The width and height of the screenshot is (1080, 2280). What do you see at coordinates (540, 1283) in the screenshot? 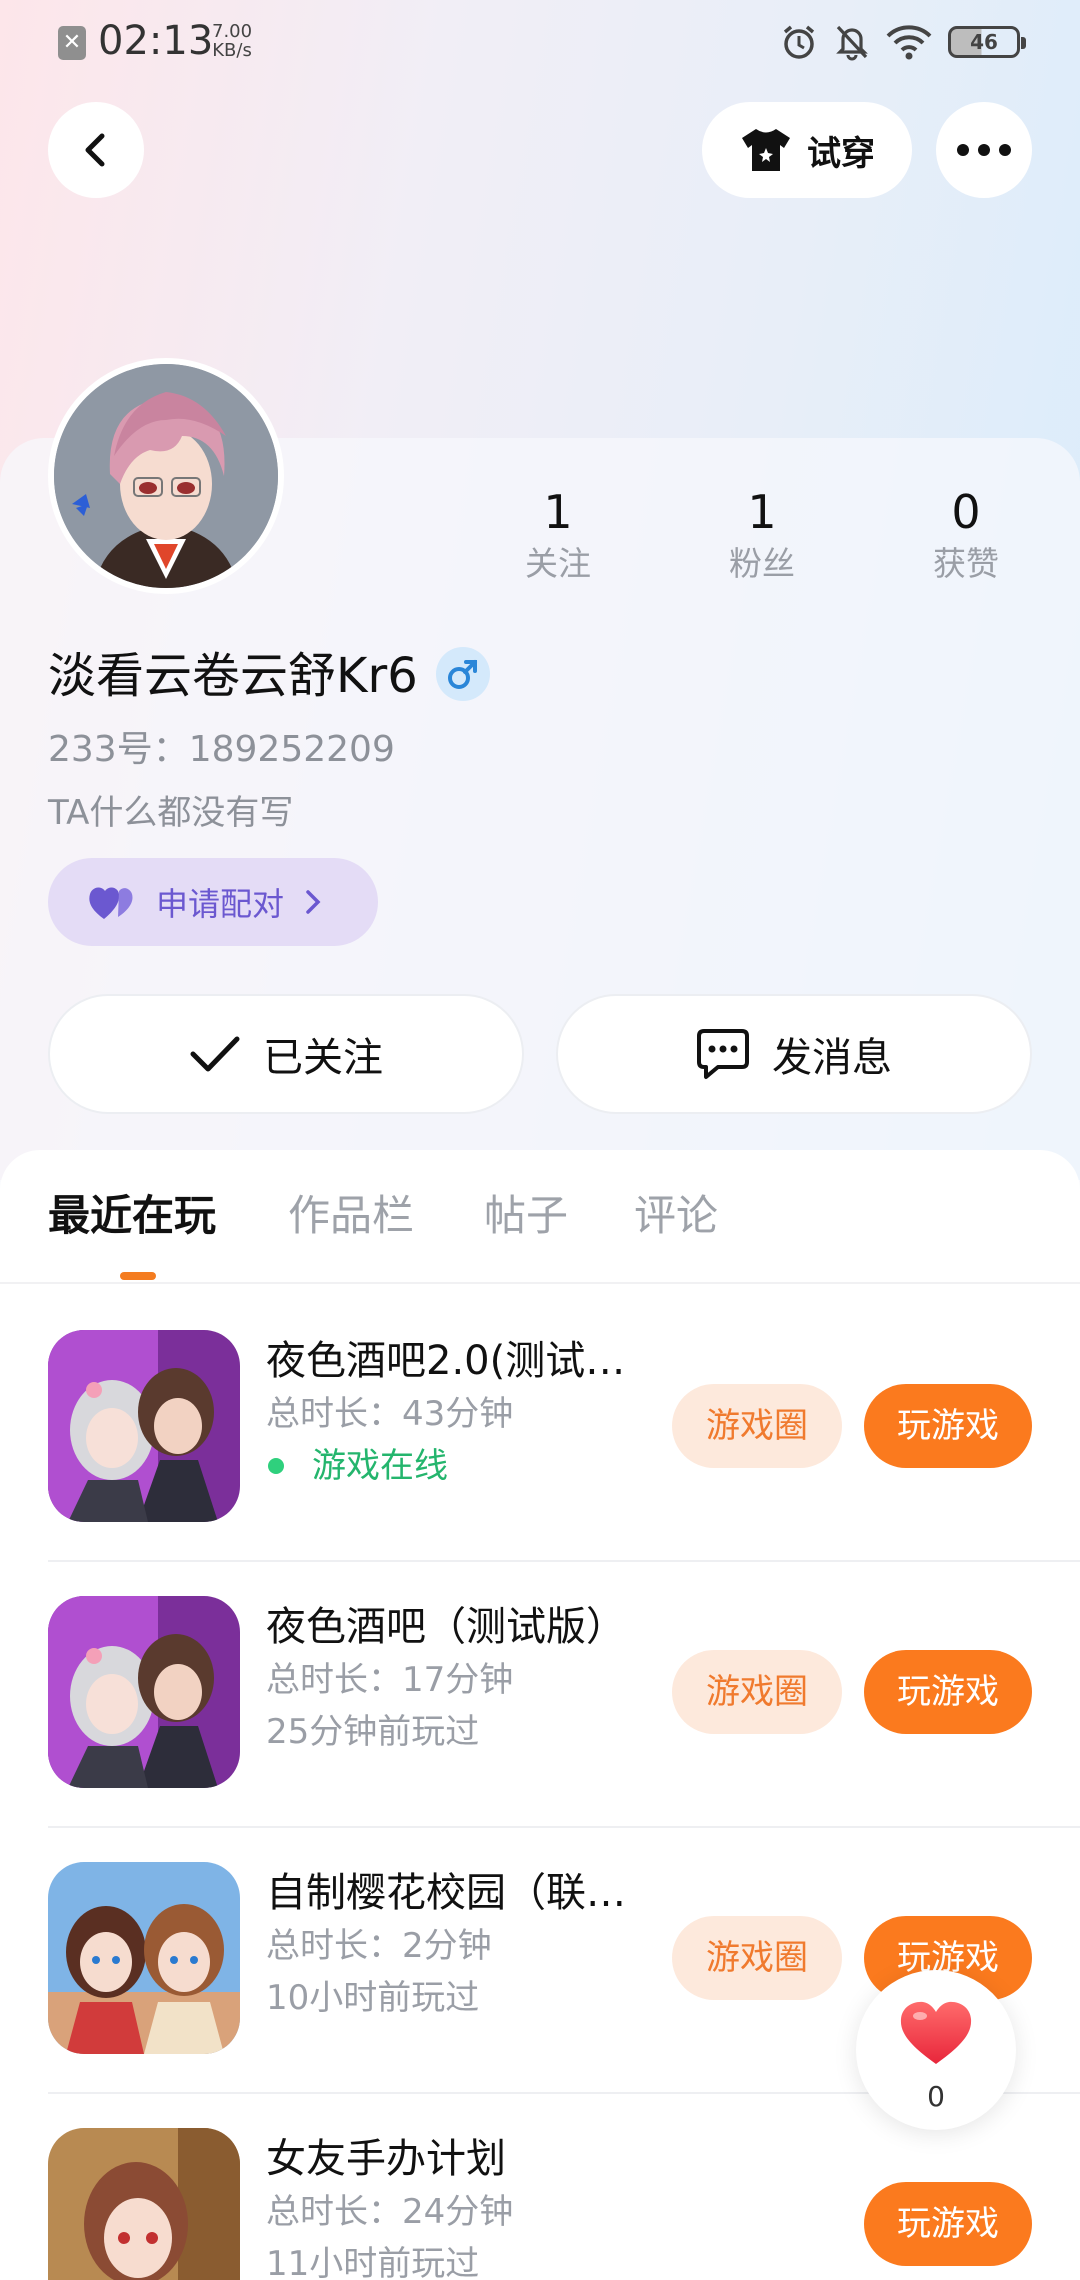
I see `tabs-divider` at bounding box center [540, 1283].